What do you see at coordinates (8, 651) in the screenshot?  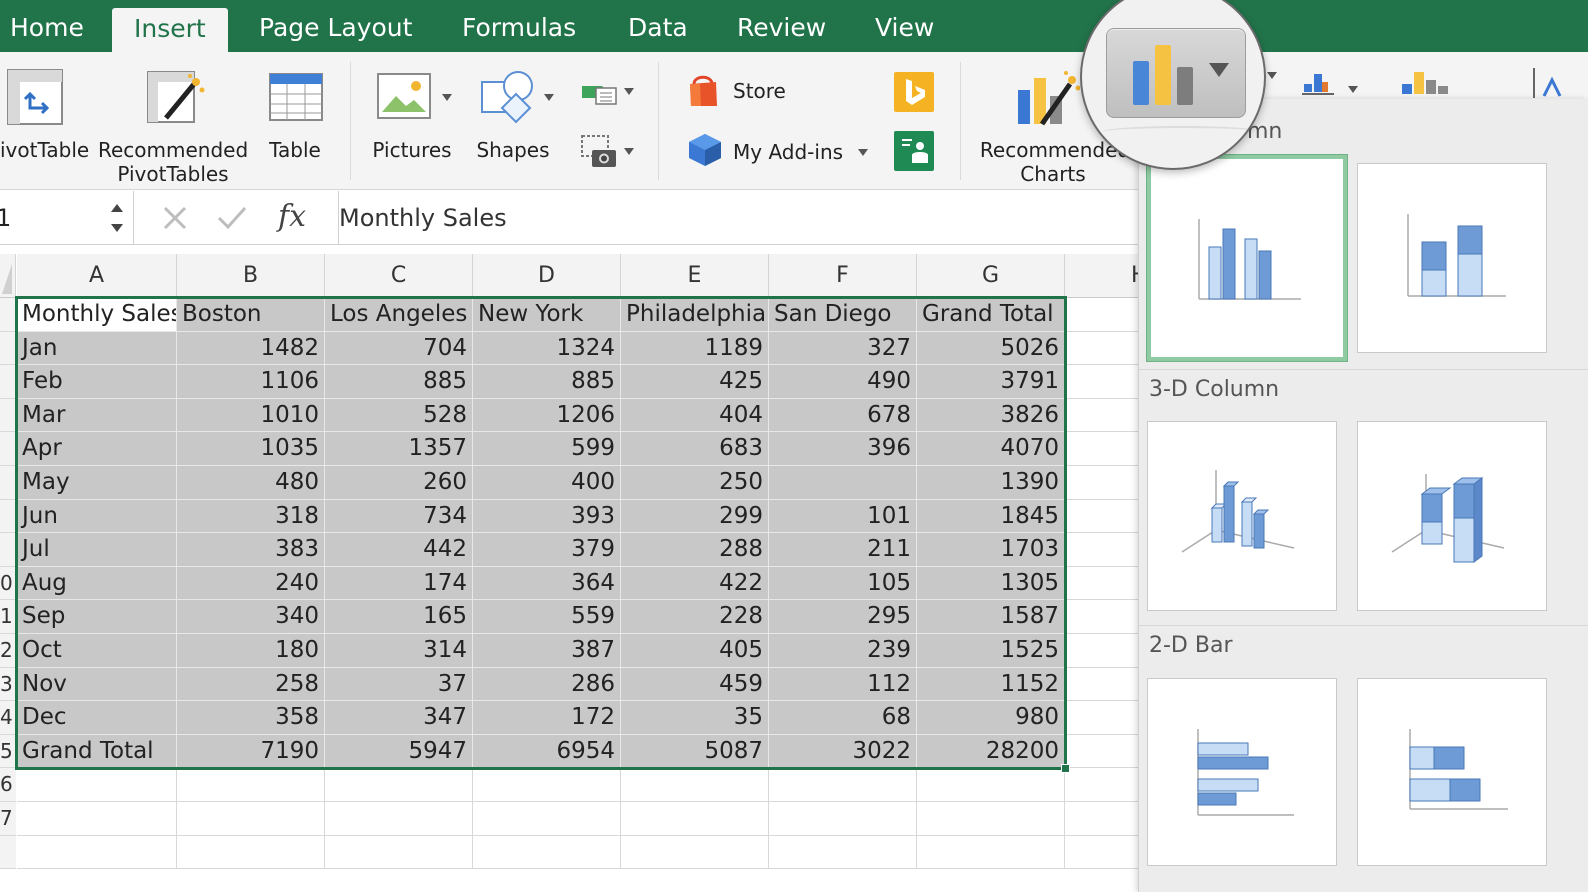 I see `row-header: 2` at bounding box center [8, 651].